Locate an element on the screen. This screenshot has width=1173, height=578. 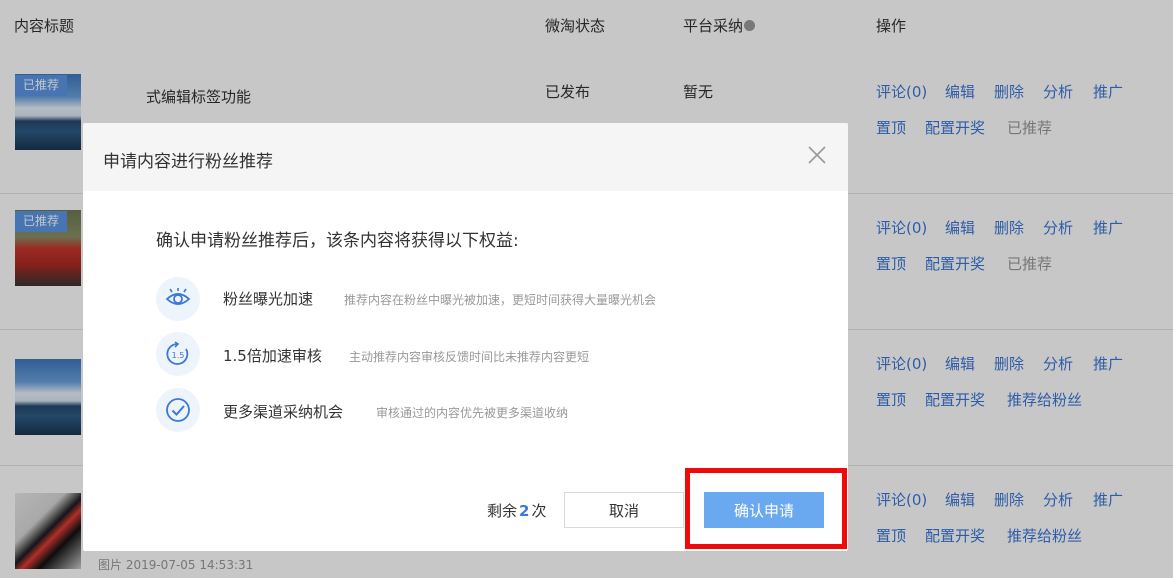
speed-icon: 1.5 is located at coordinates (178, 354).